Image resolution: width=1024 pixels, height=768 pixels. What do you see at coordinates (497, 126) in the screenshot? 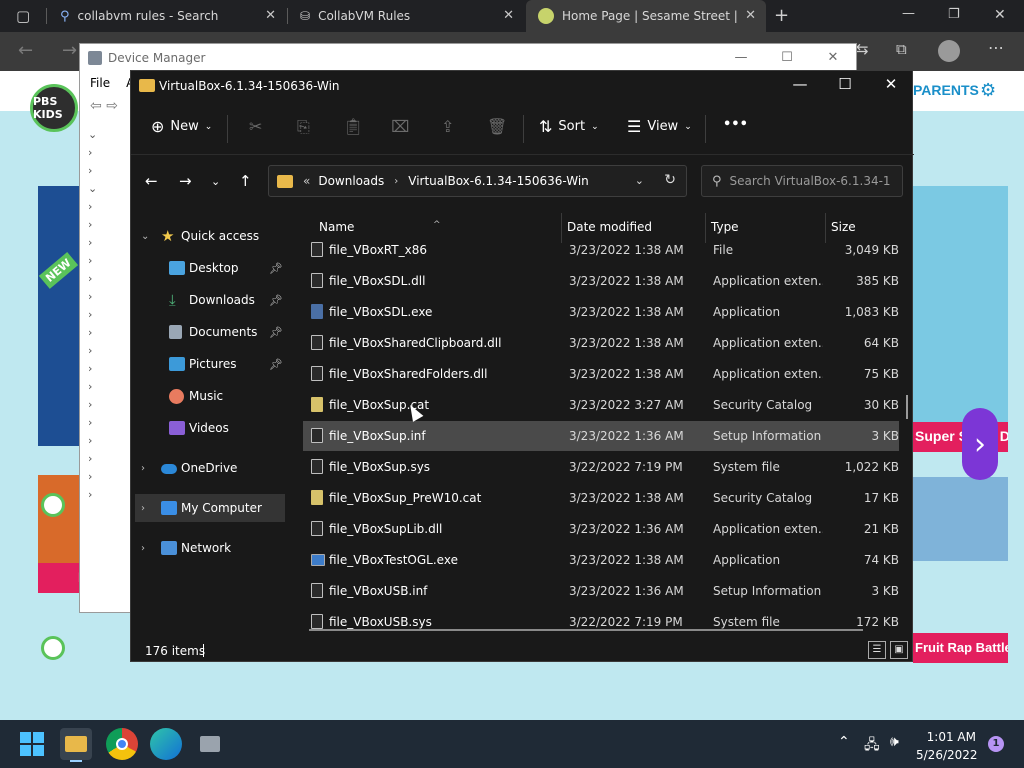
I see `delete-button: 🗑︎` at bounding box center [497, 126].